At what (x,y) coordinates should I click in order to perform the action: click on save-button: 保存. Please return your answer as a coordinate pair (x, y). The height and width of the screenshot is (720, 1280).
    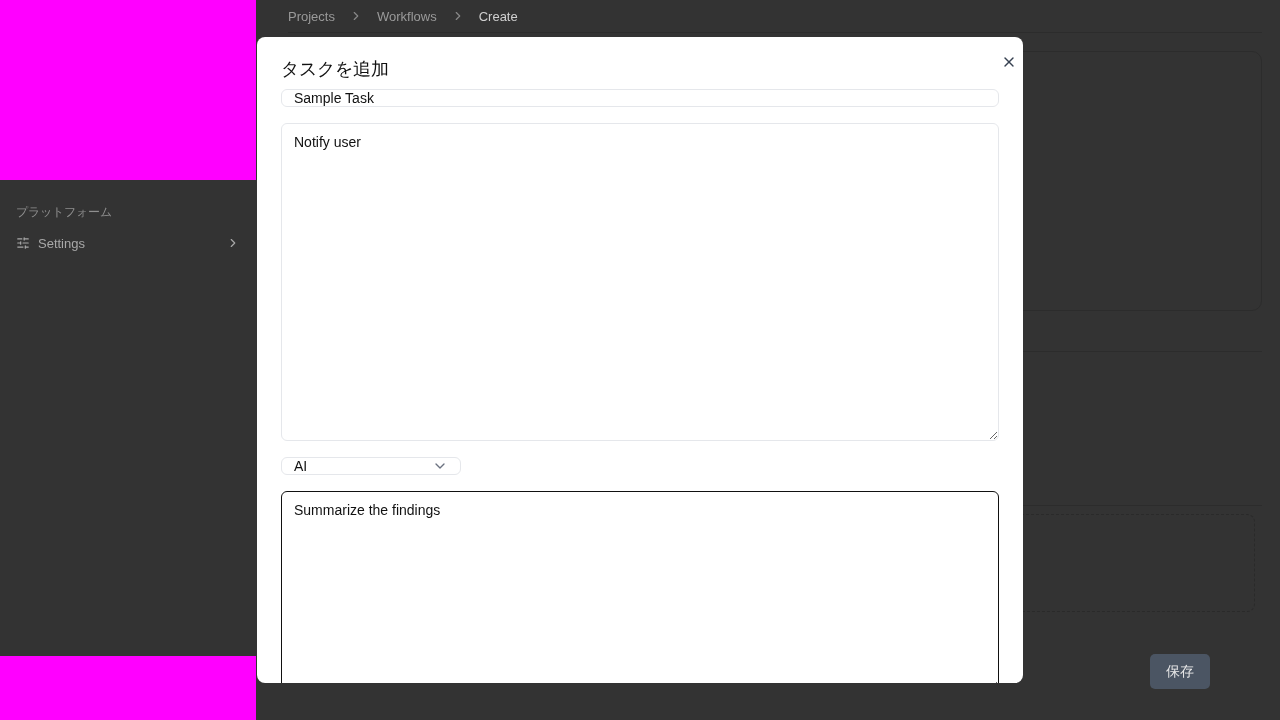
    Looking at the image, I should click on (1180, 671).